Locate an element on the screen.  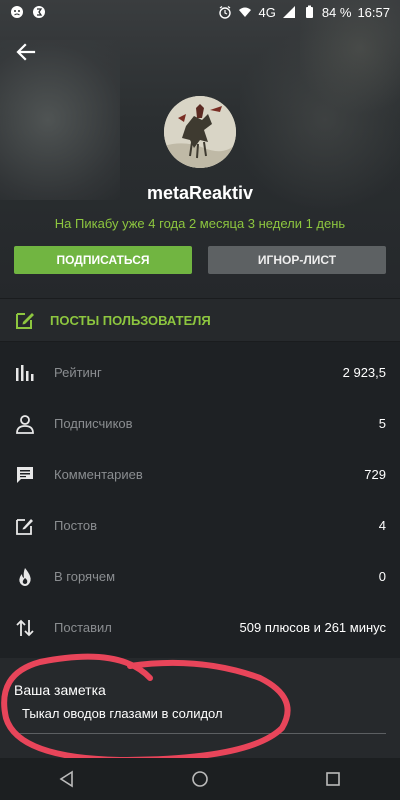
avatar-image is located at coordinates (200, 132).